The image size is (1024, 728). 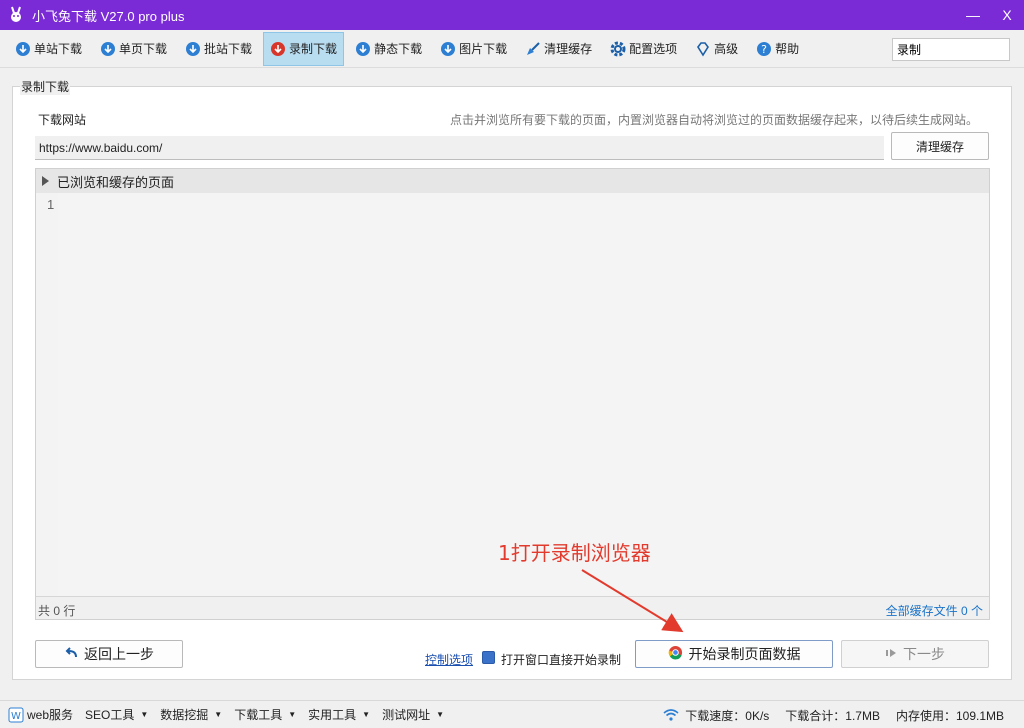 I want to click on tab-label: 单页下载, so click(x=143, y=49).